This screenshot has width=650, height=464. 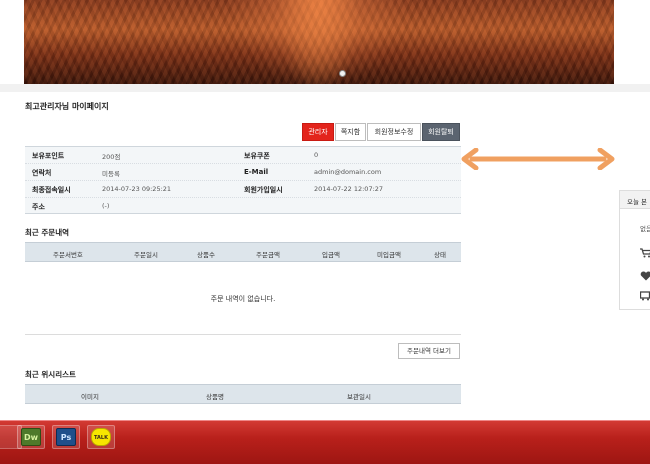 What do you see at coordinates (38, 207) in the screenshot?
I see `address-label: 주소` at bounding box center [38, 207].